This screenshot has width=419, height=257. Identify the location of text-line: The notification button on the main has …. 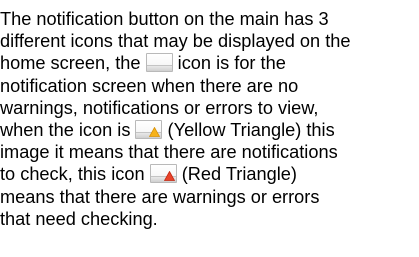
(164, 19).